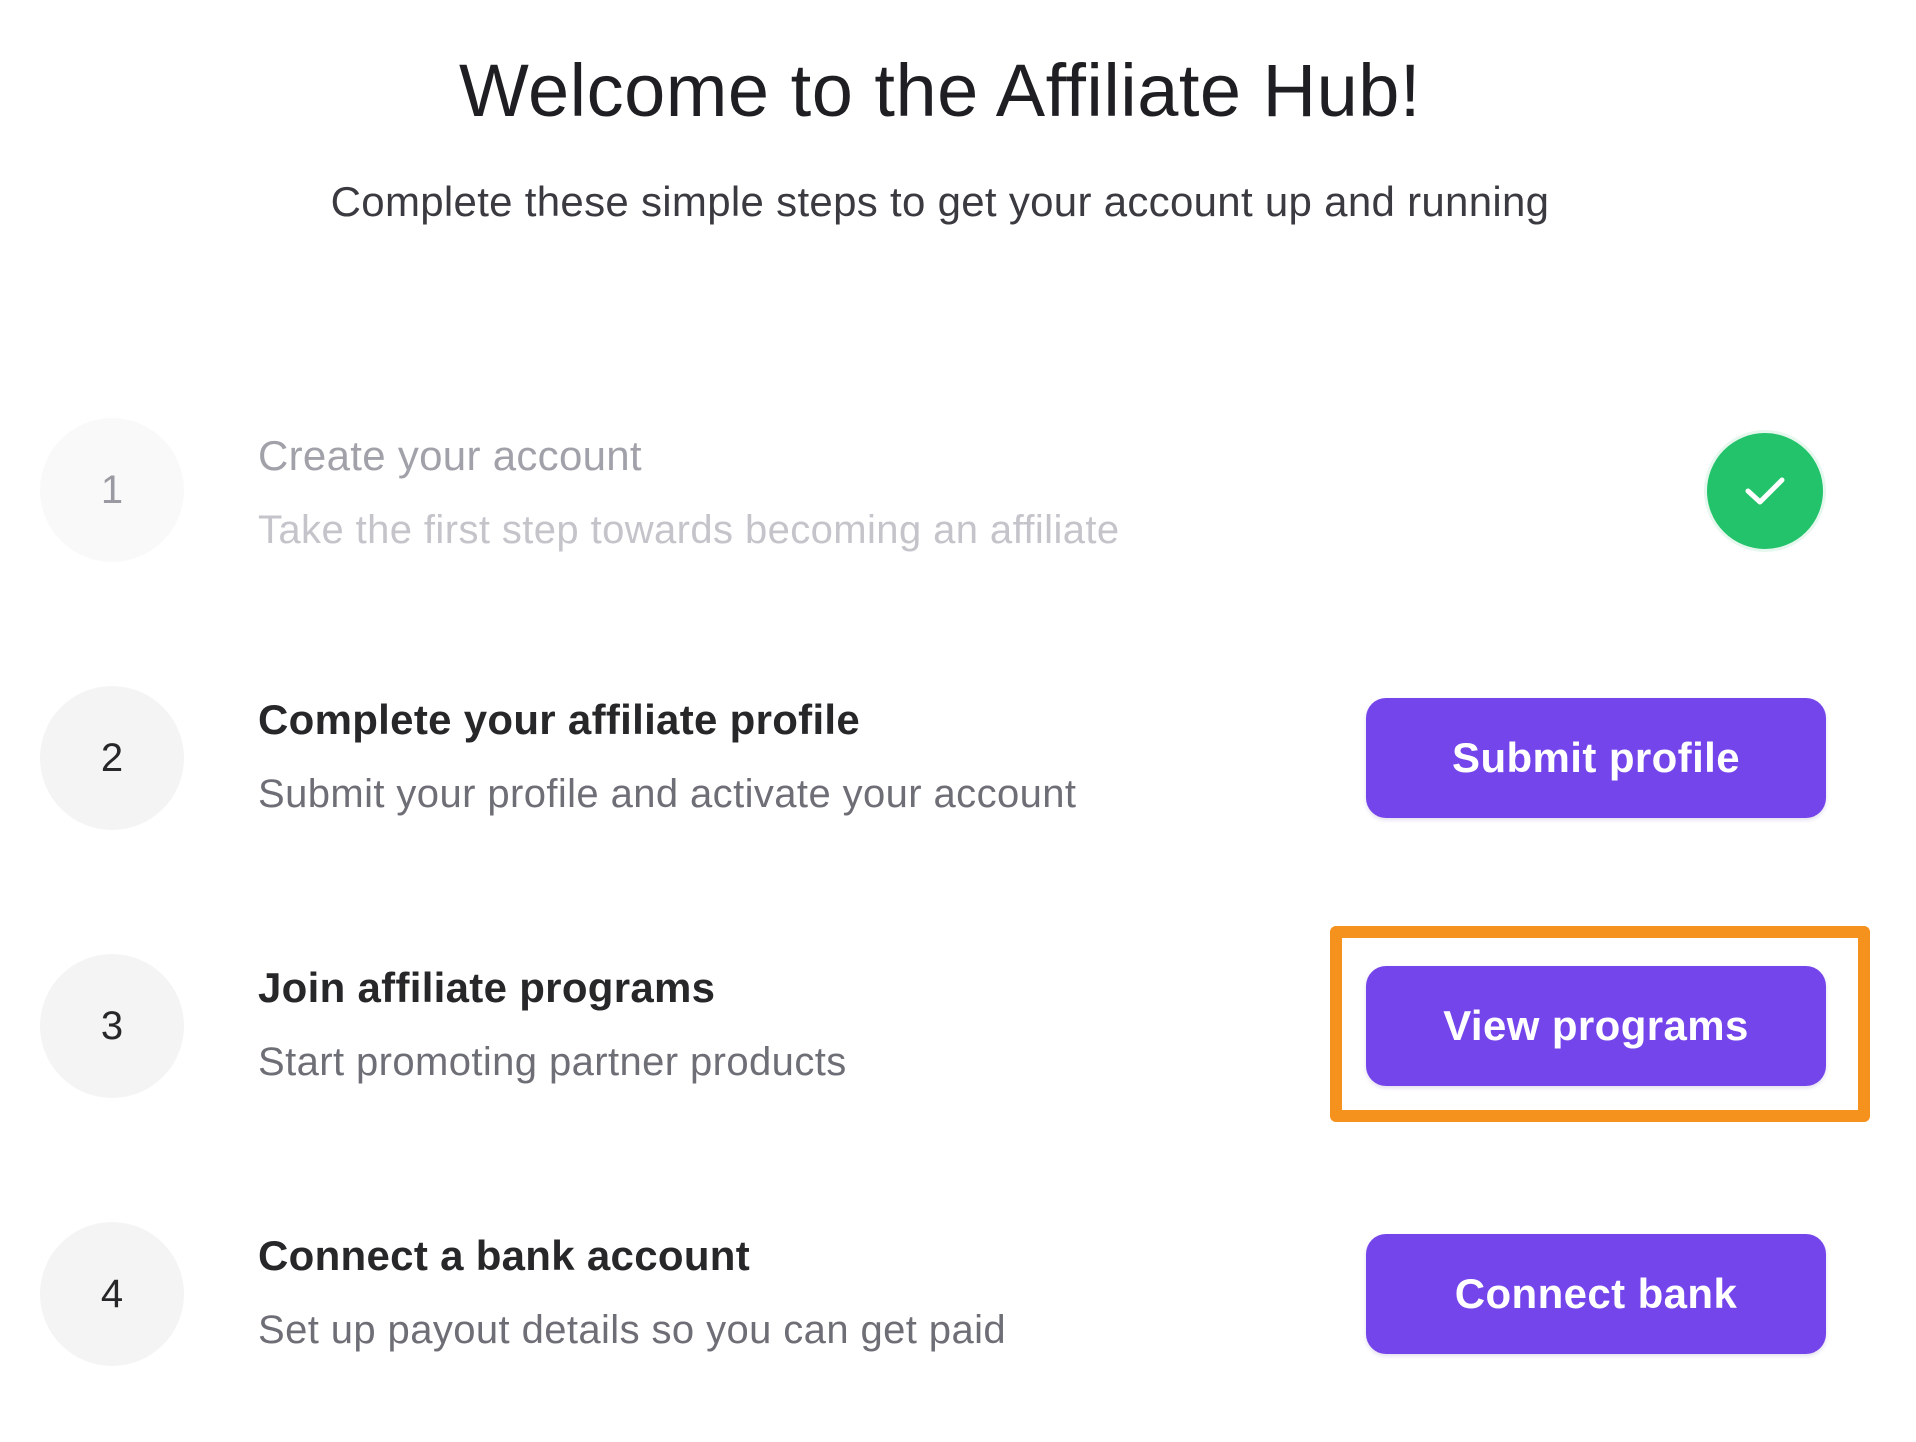  Describe the element at coordinates (1596, 758) in the screenshot. I see `submit-profile-button: Submit profile` at that location.